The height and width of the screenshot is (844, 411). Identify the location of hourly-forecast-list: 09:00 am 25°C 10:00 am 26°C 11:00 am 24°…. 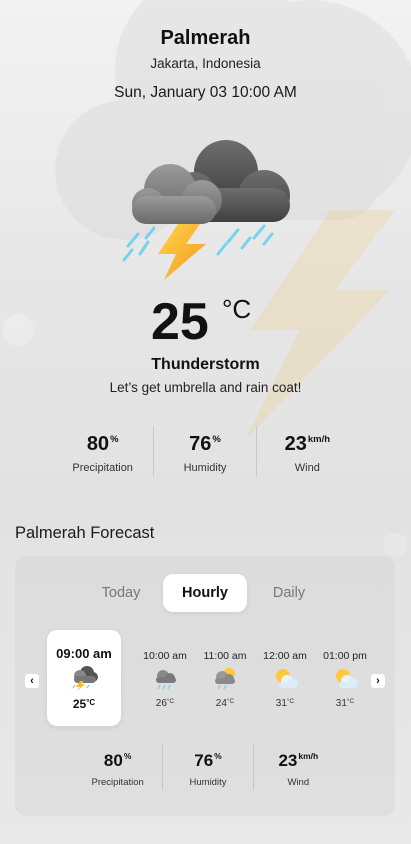
(207, 679).